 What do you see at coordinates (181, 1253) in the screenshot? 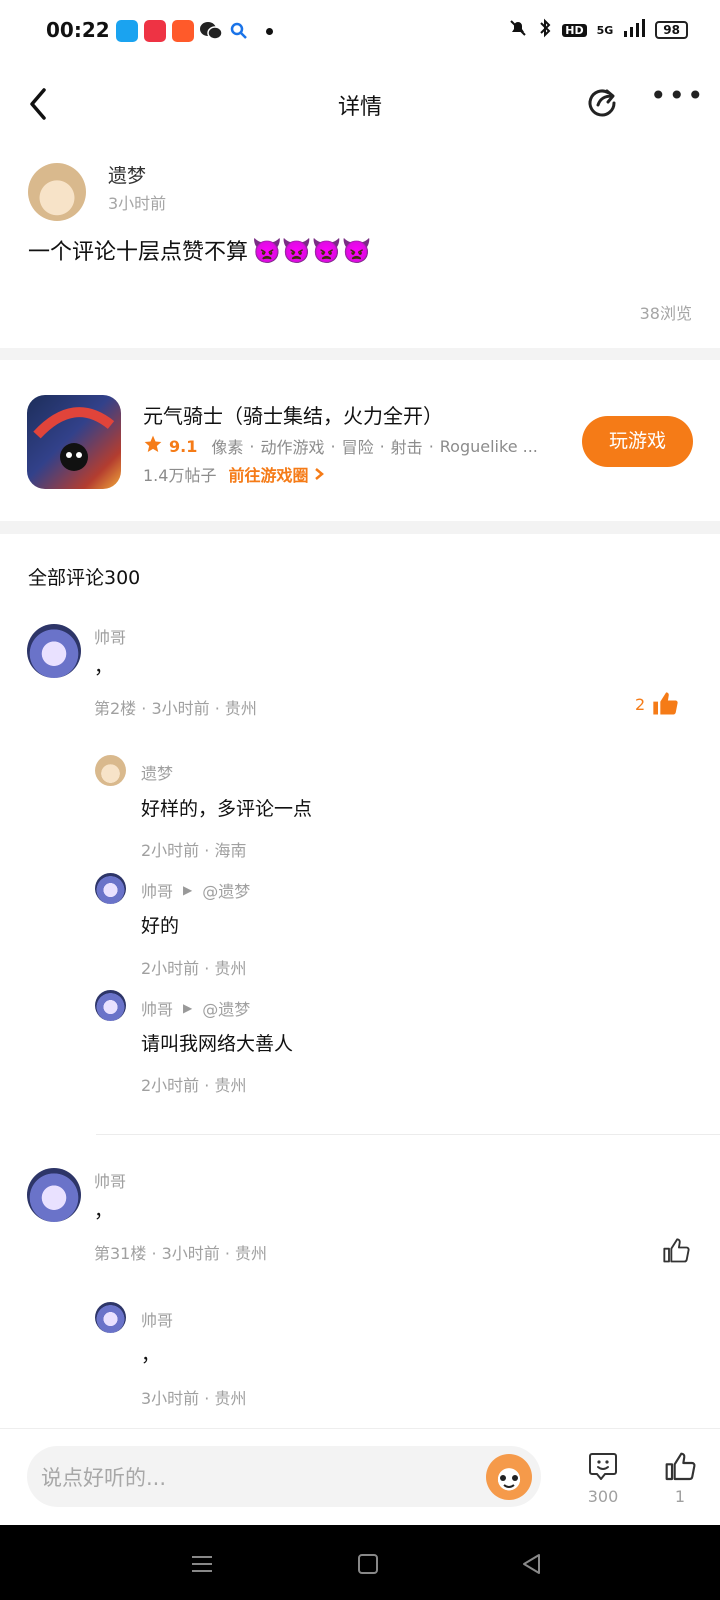
I see `comment-meta: 第31楼 · 3小时前 · 贵州` at bounding box center [181, 1253].